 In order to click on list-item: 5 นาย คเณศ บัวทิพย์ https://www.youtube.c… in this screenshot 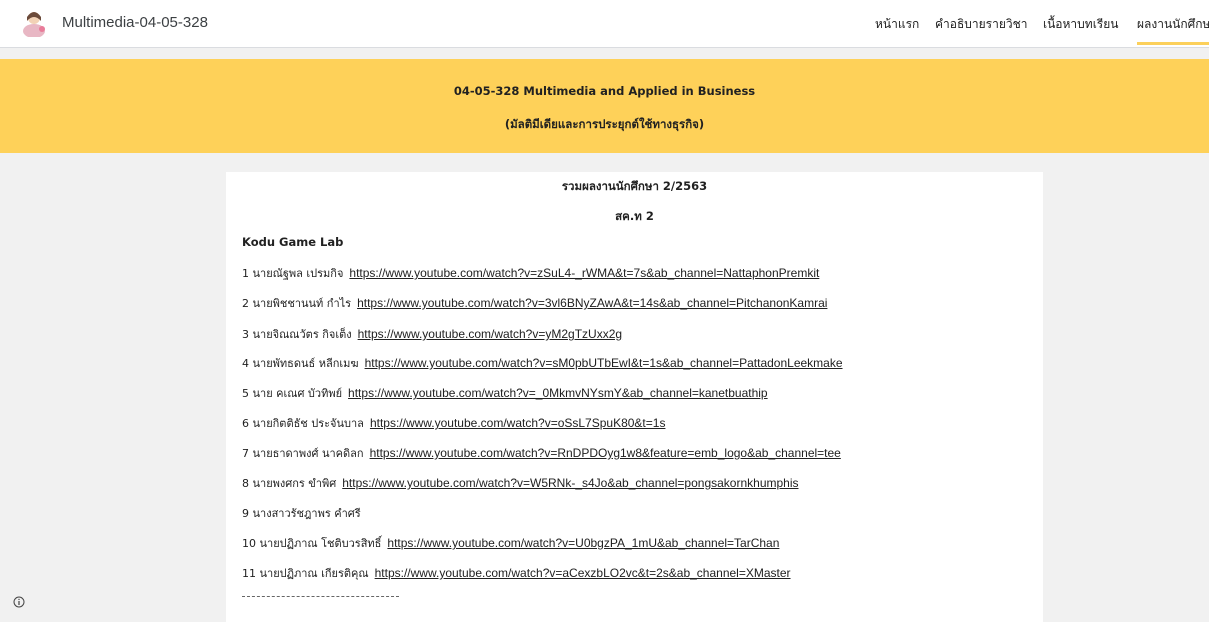, I will do `click(505, 393)`.